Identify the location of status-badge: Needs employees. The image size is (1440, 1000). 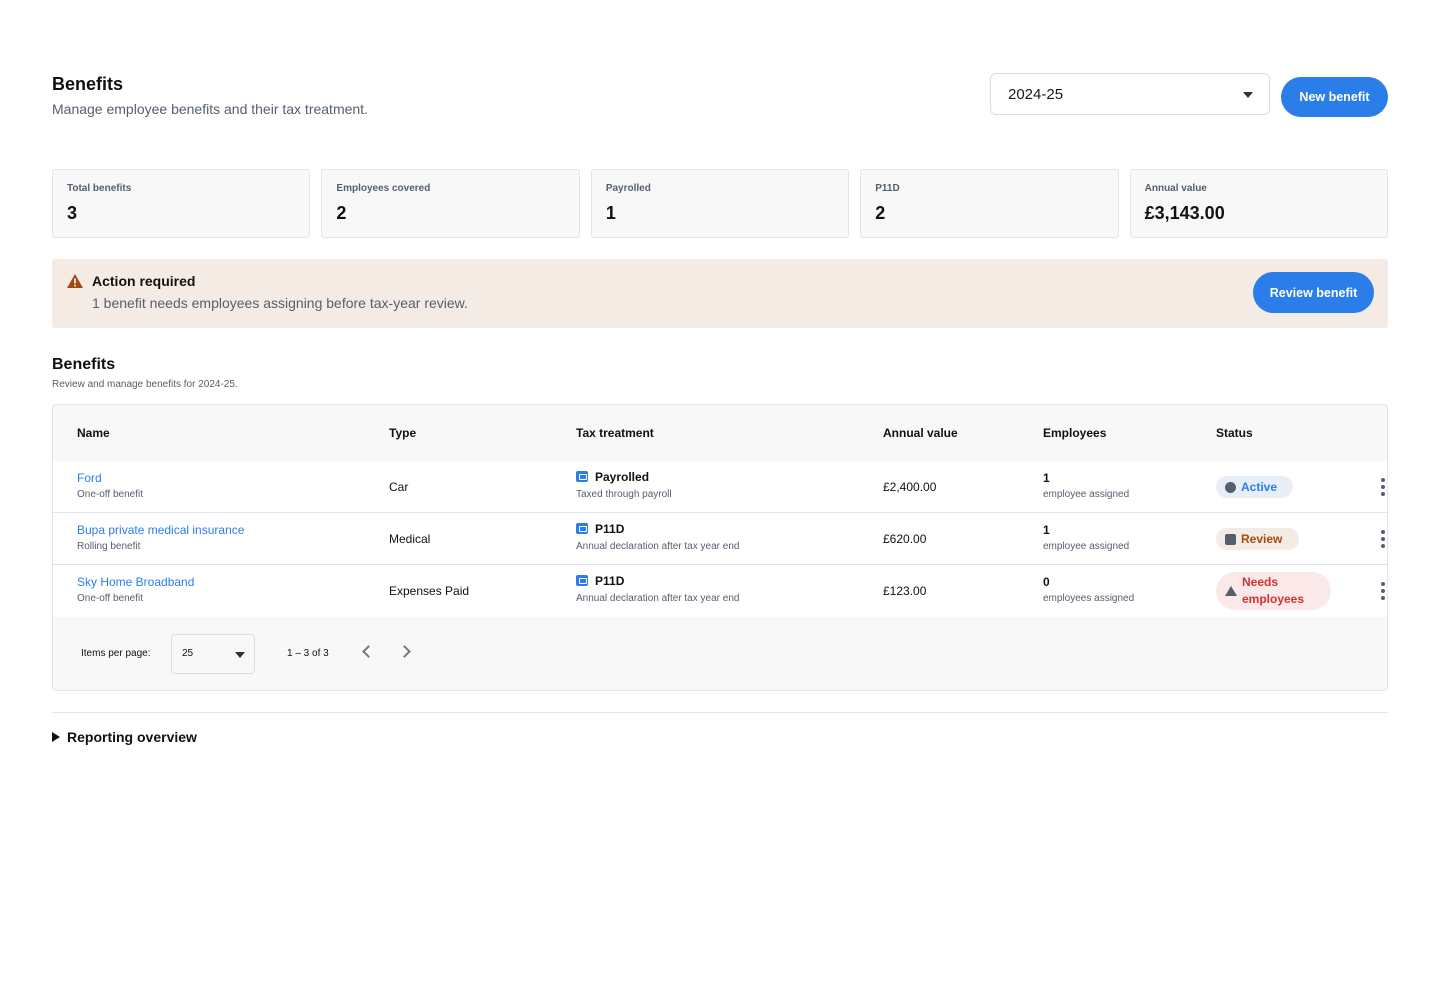
(1273, 591).